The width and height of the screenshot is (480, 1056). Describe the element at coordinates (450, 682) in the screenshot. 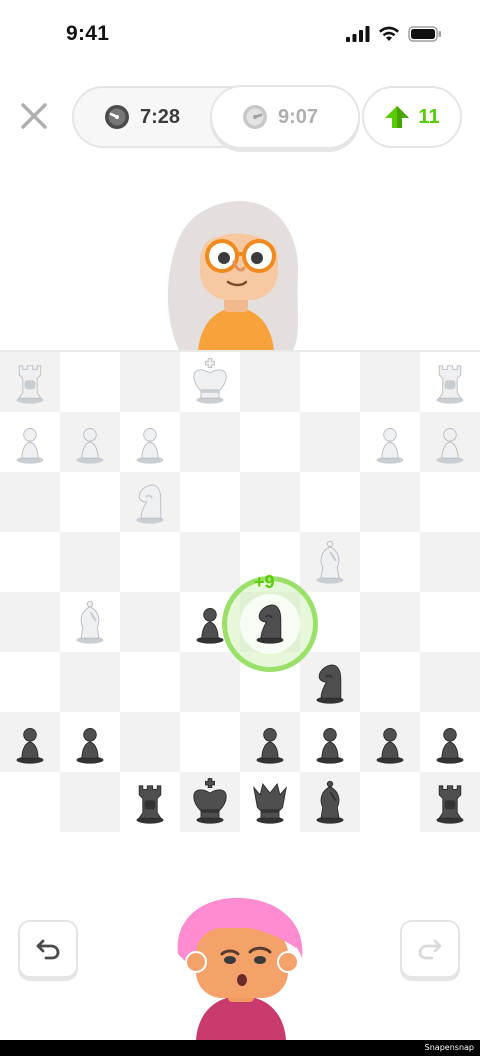

I see `square-h3` at that location.